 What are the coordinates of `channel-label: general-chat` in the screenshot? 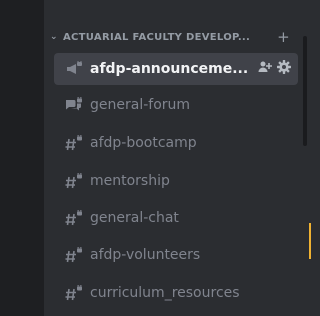 It's located at (134, 218).